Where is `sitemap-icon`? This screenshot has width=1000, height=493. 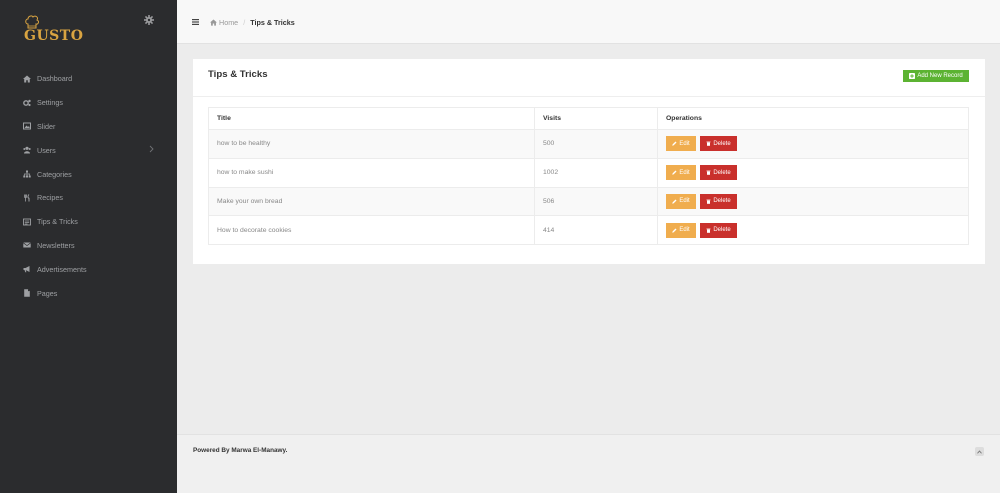 sitemap-icon is located at coordinates (27, 174).